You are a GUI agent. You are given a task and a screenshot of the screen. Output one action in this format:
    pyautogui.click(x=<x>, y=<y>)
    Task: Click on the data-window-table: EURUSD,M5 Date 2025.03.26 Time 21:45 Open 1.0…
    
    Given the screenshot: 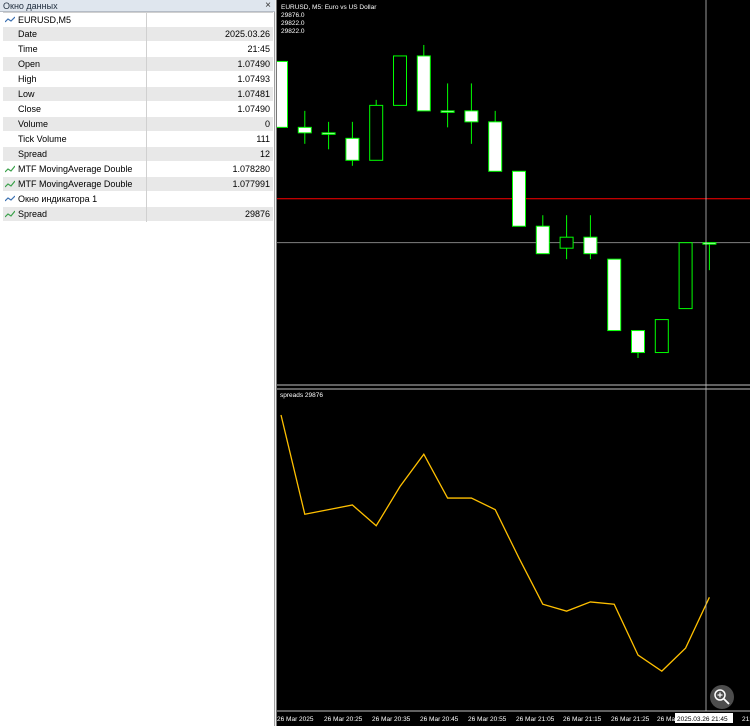 What is the action you would take?
    pyautogui.click(x=138, y=117)
    